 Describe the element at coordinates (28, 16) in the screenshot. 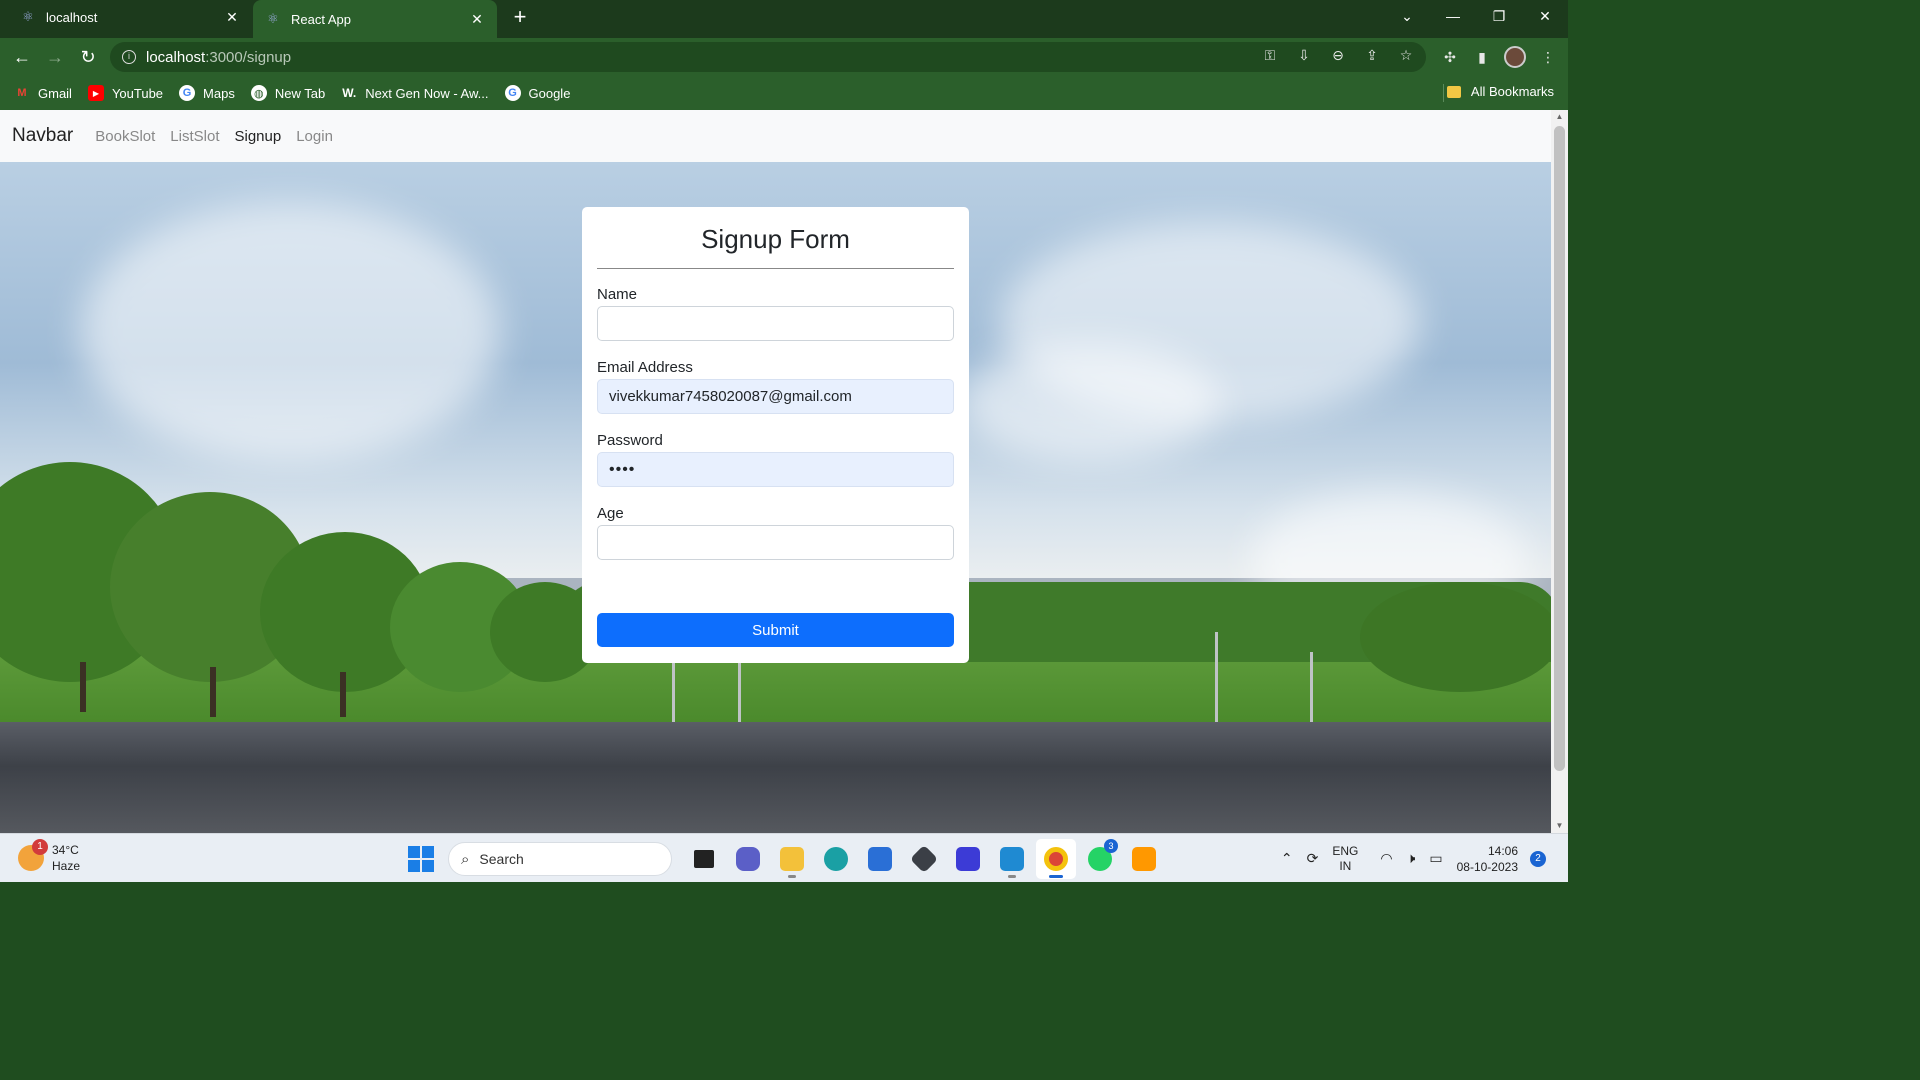

I see `react-icon: ⚛` at that location.